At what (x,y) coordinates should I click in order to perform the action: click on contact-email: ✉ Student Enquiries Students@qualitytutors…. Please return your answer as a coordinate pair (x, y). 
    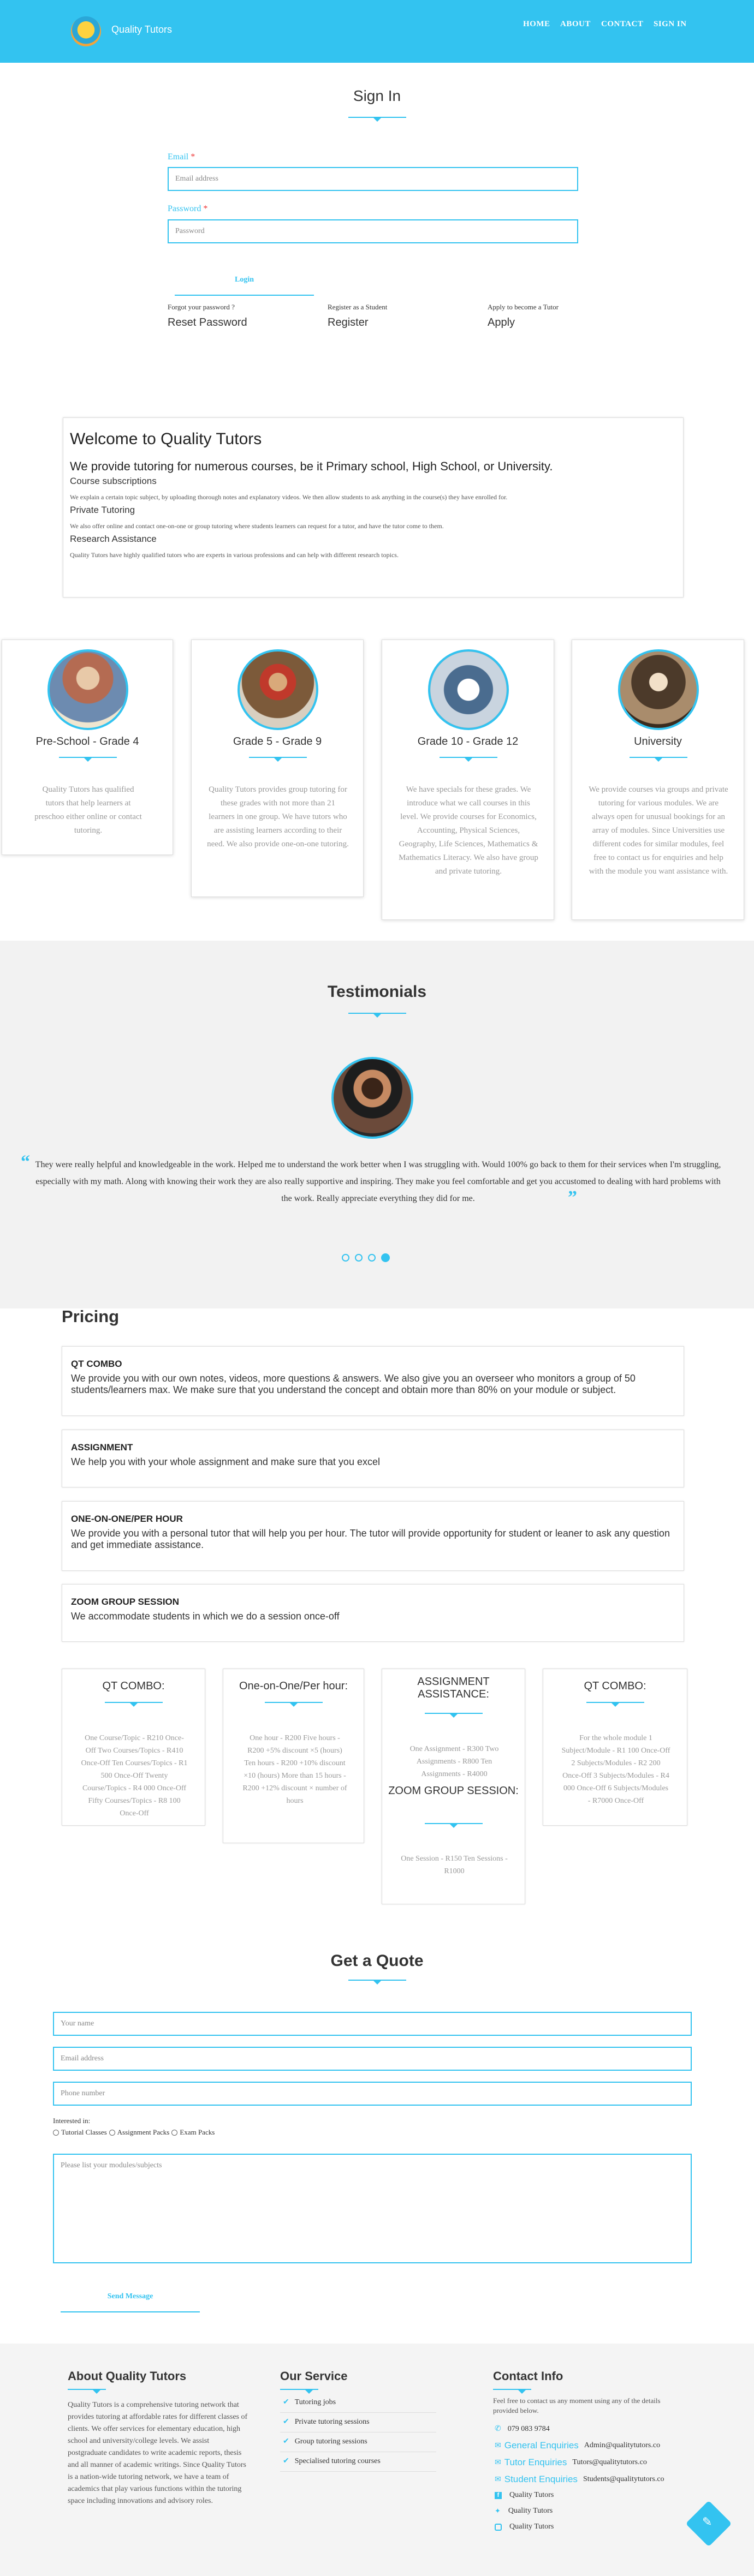
    Looking at the image, I should click on (579, 2479).